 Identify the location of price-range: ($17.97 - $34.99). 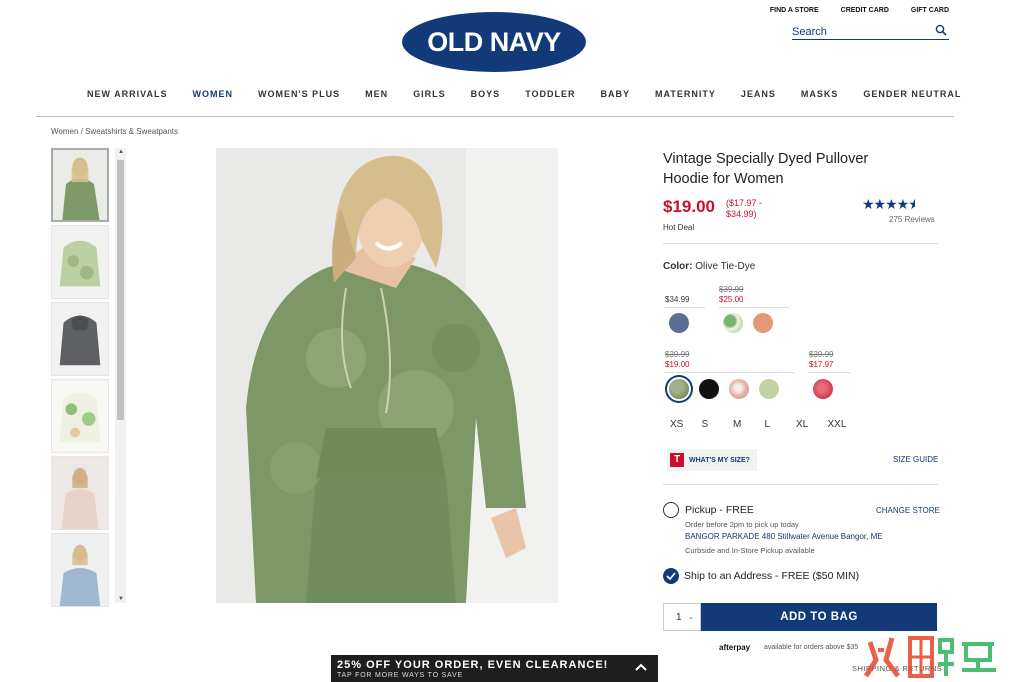
(744, 208).